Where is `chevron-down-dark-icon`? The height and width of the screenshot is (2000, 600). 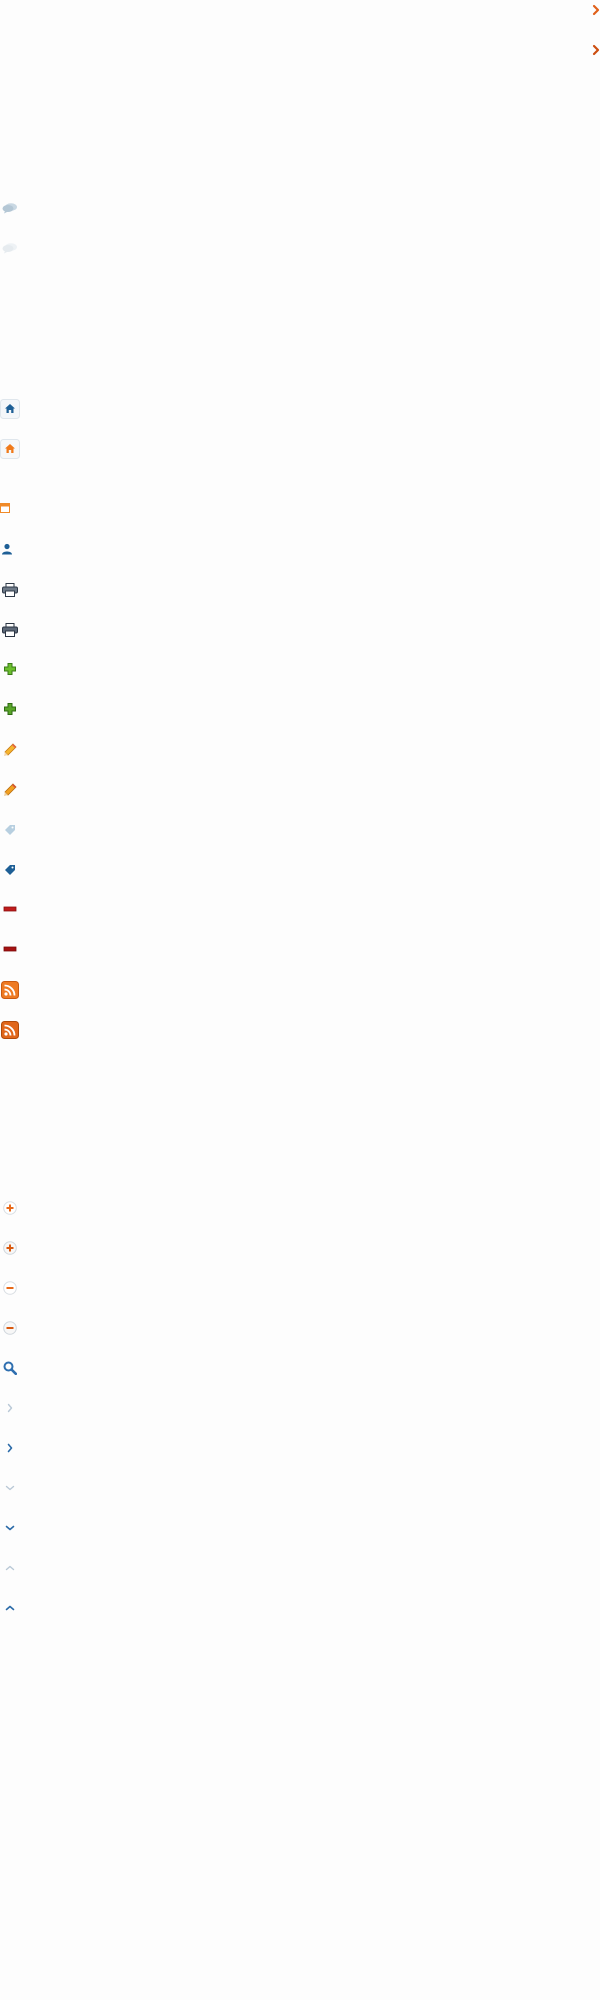
chevron-down-dark-icon is located at coordinates (10, 1528).